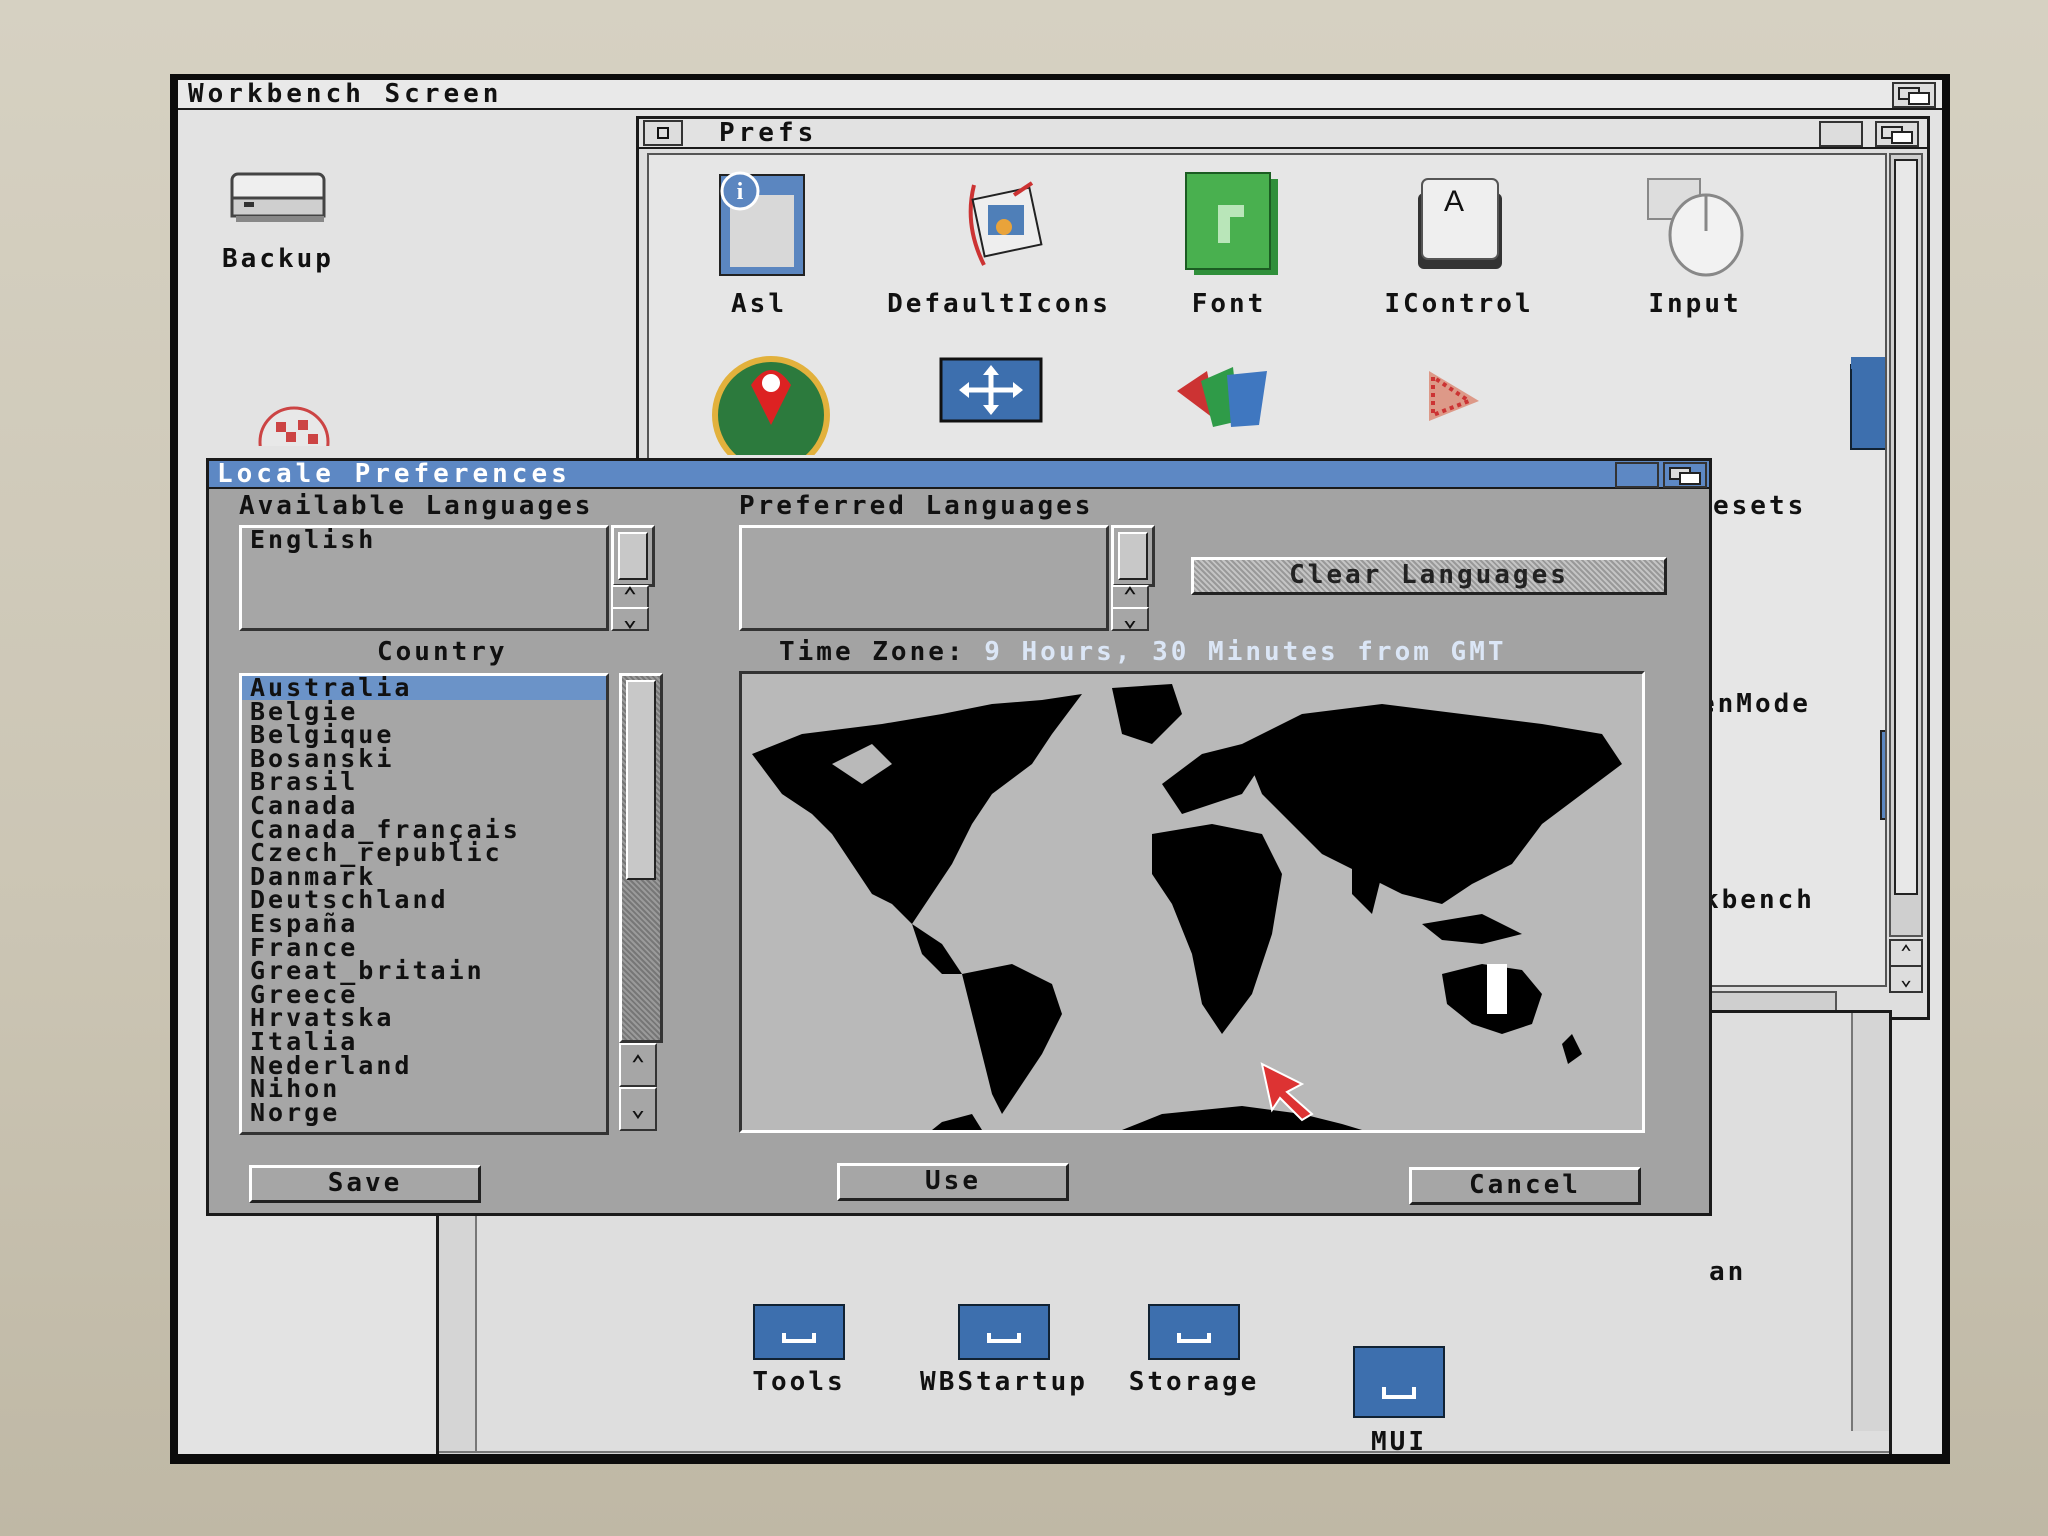  Describe the element at coordinates (1004, 1382) in the screenshot. I see `drawer-label: WBStartup` at that location.